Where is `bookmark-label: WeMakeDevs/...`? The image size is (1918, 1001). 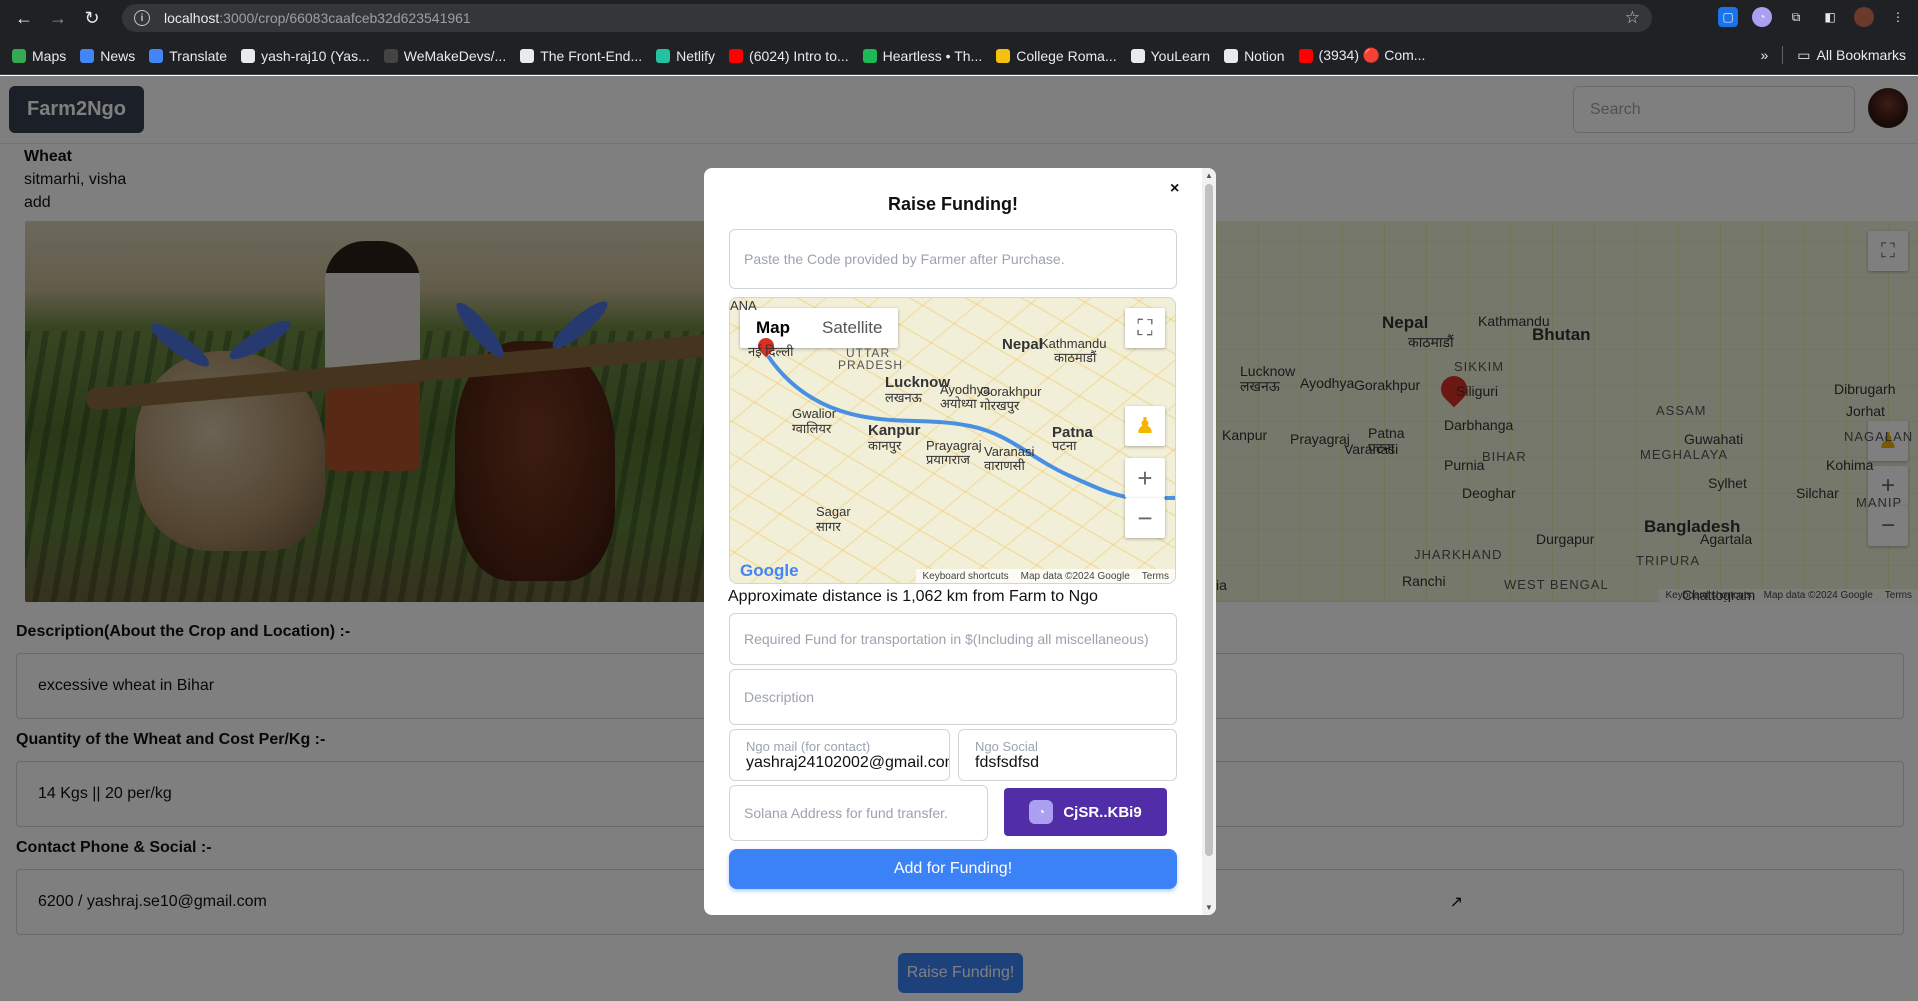
bookmark-label: WeMakeDevs/... is located at coordinates (455, 55).